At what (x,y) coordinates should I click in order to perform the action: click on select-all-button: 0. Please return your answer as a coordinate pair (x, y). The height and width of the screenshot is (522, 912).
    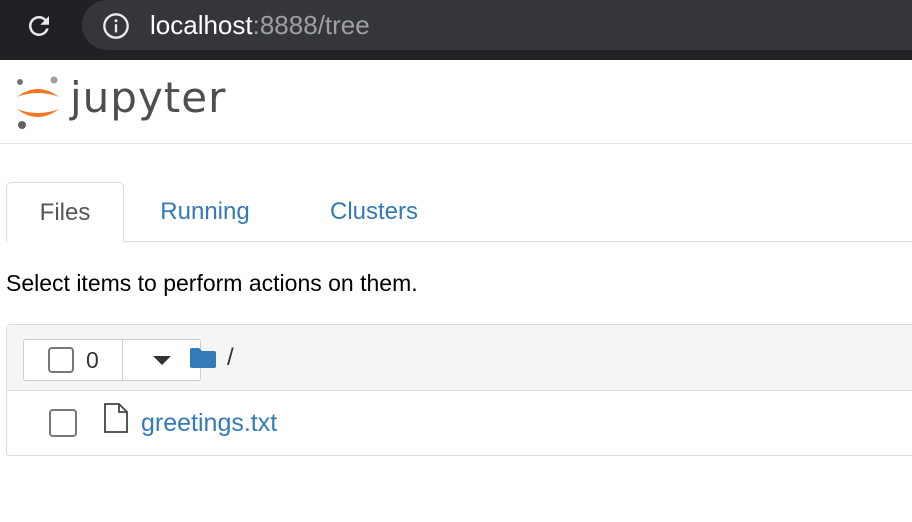
    Looking at the image, I should click on (73, 360).